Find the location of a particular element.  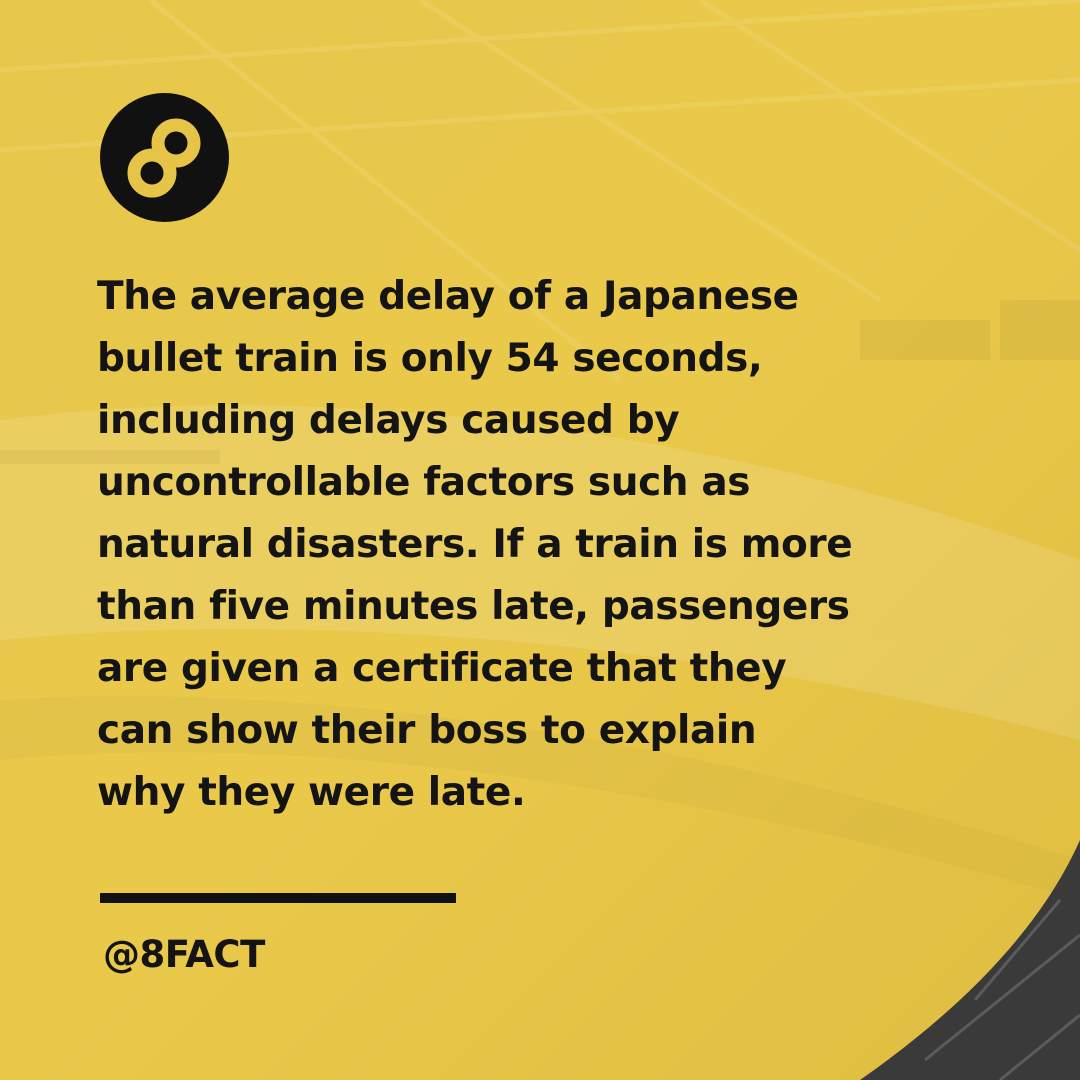

account-handle: @8FACT is located at coordinates (184, 954).